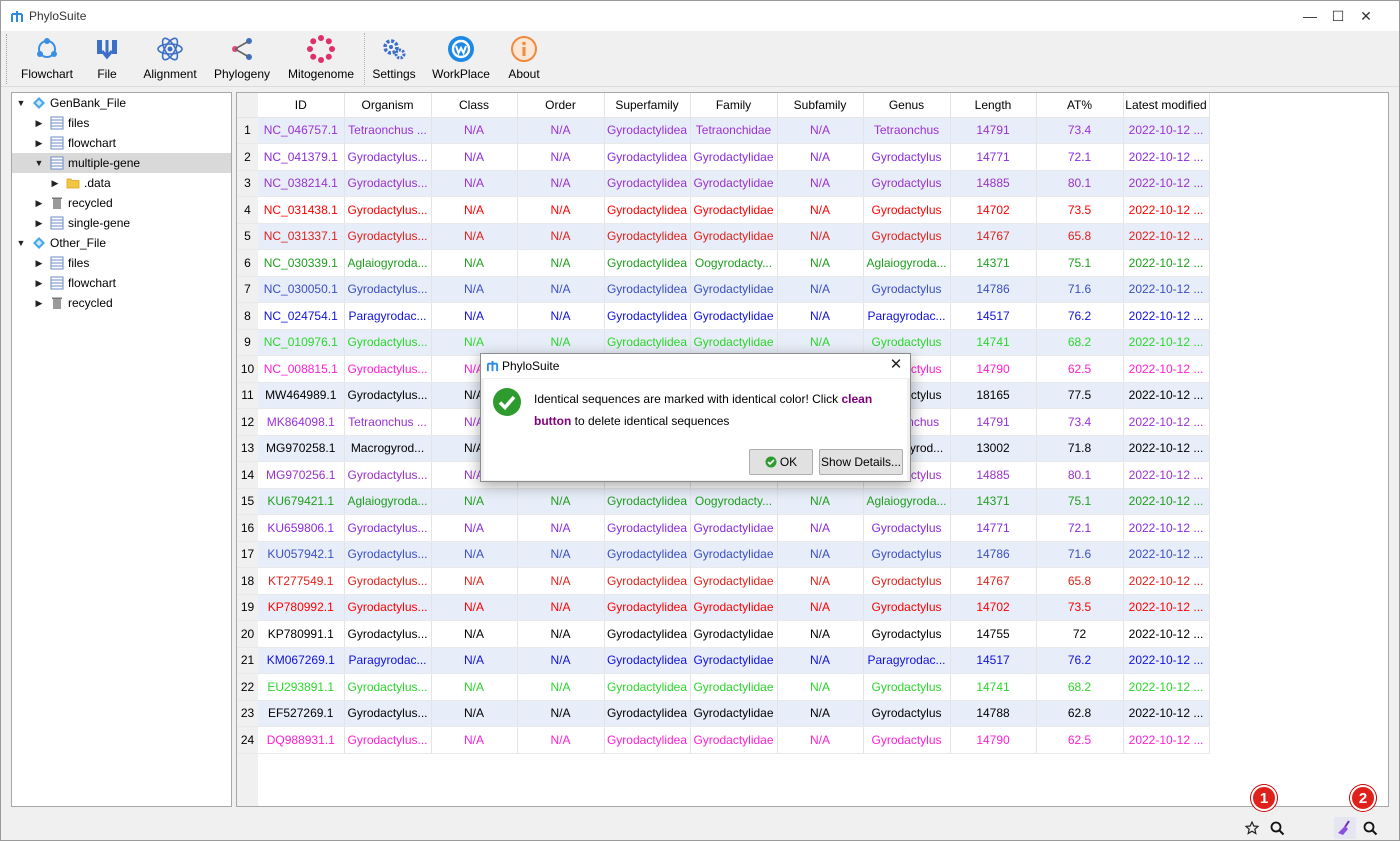  I want to click on row-number: 3, so click(247, 183).